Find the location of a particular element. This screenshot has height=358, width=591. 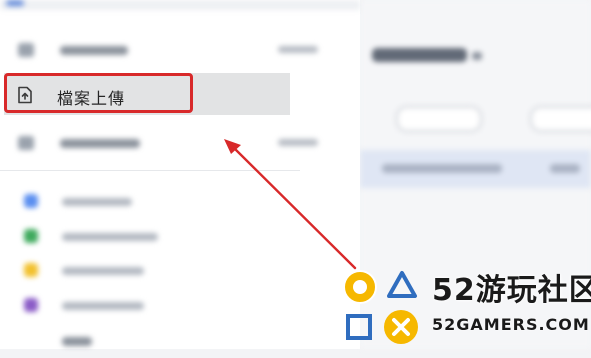

drive-folder-title is located at coordinates (419, 55).